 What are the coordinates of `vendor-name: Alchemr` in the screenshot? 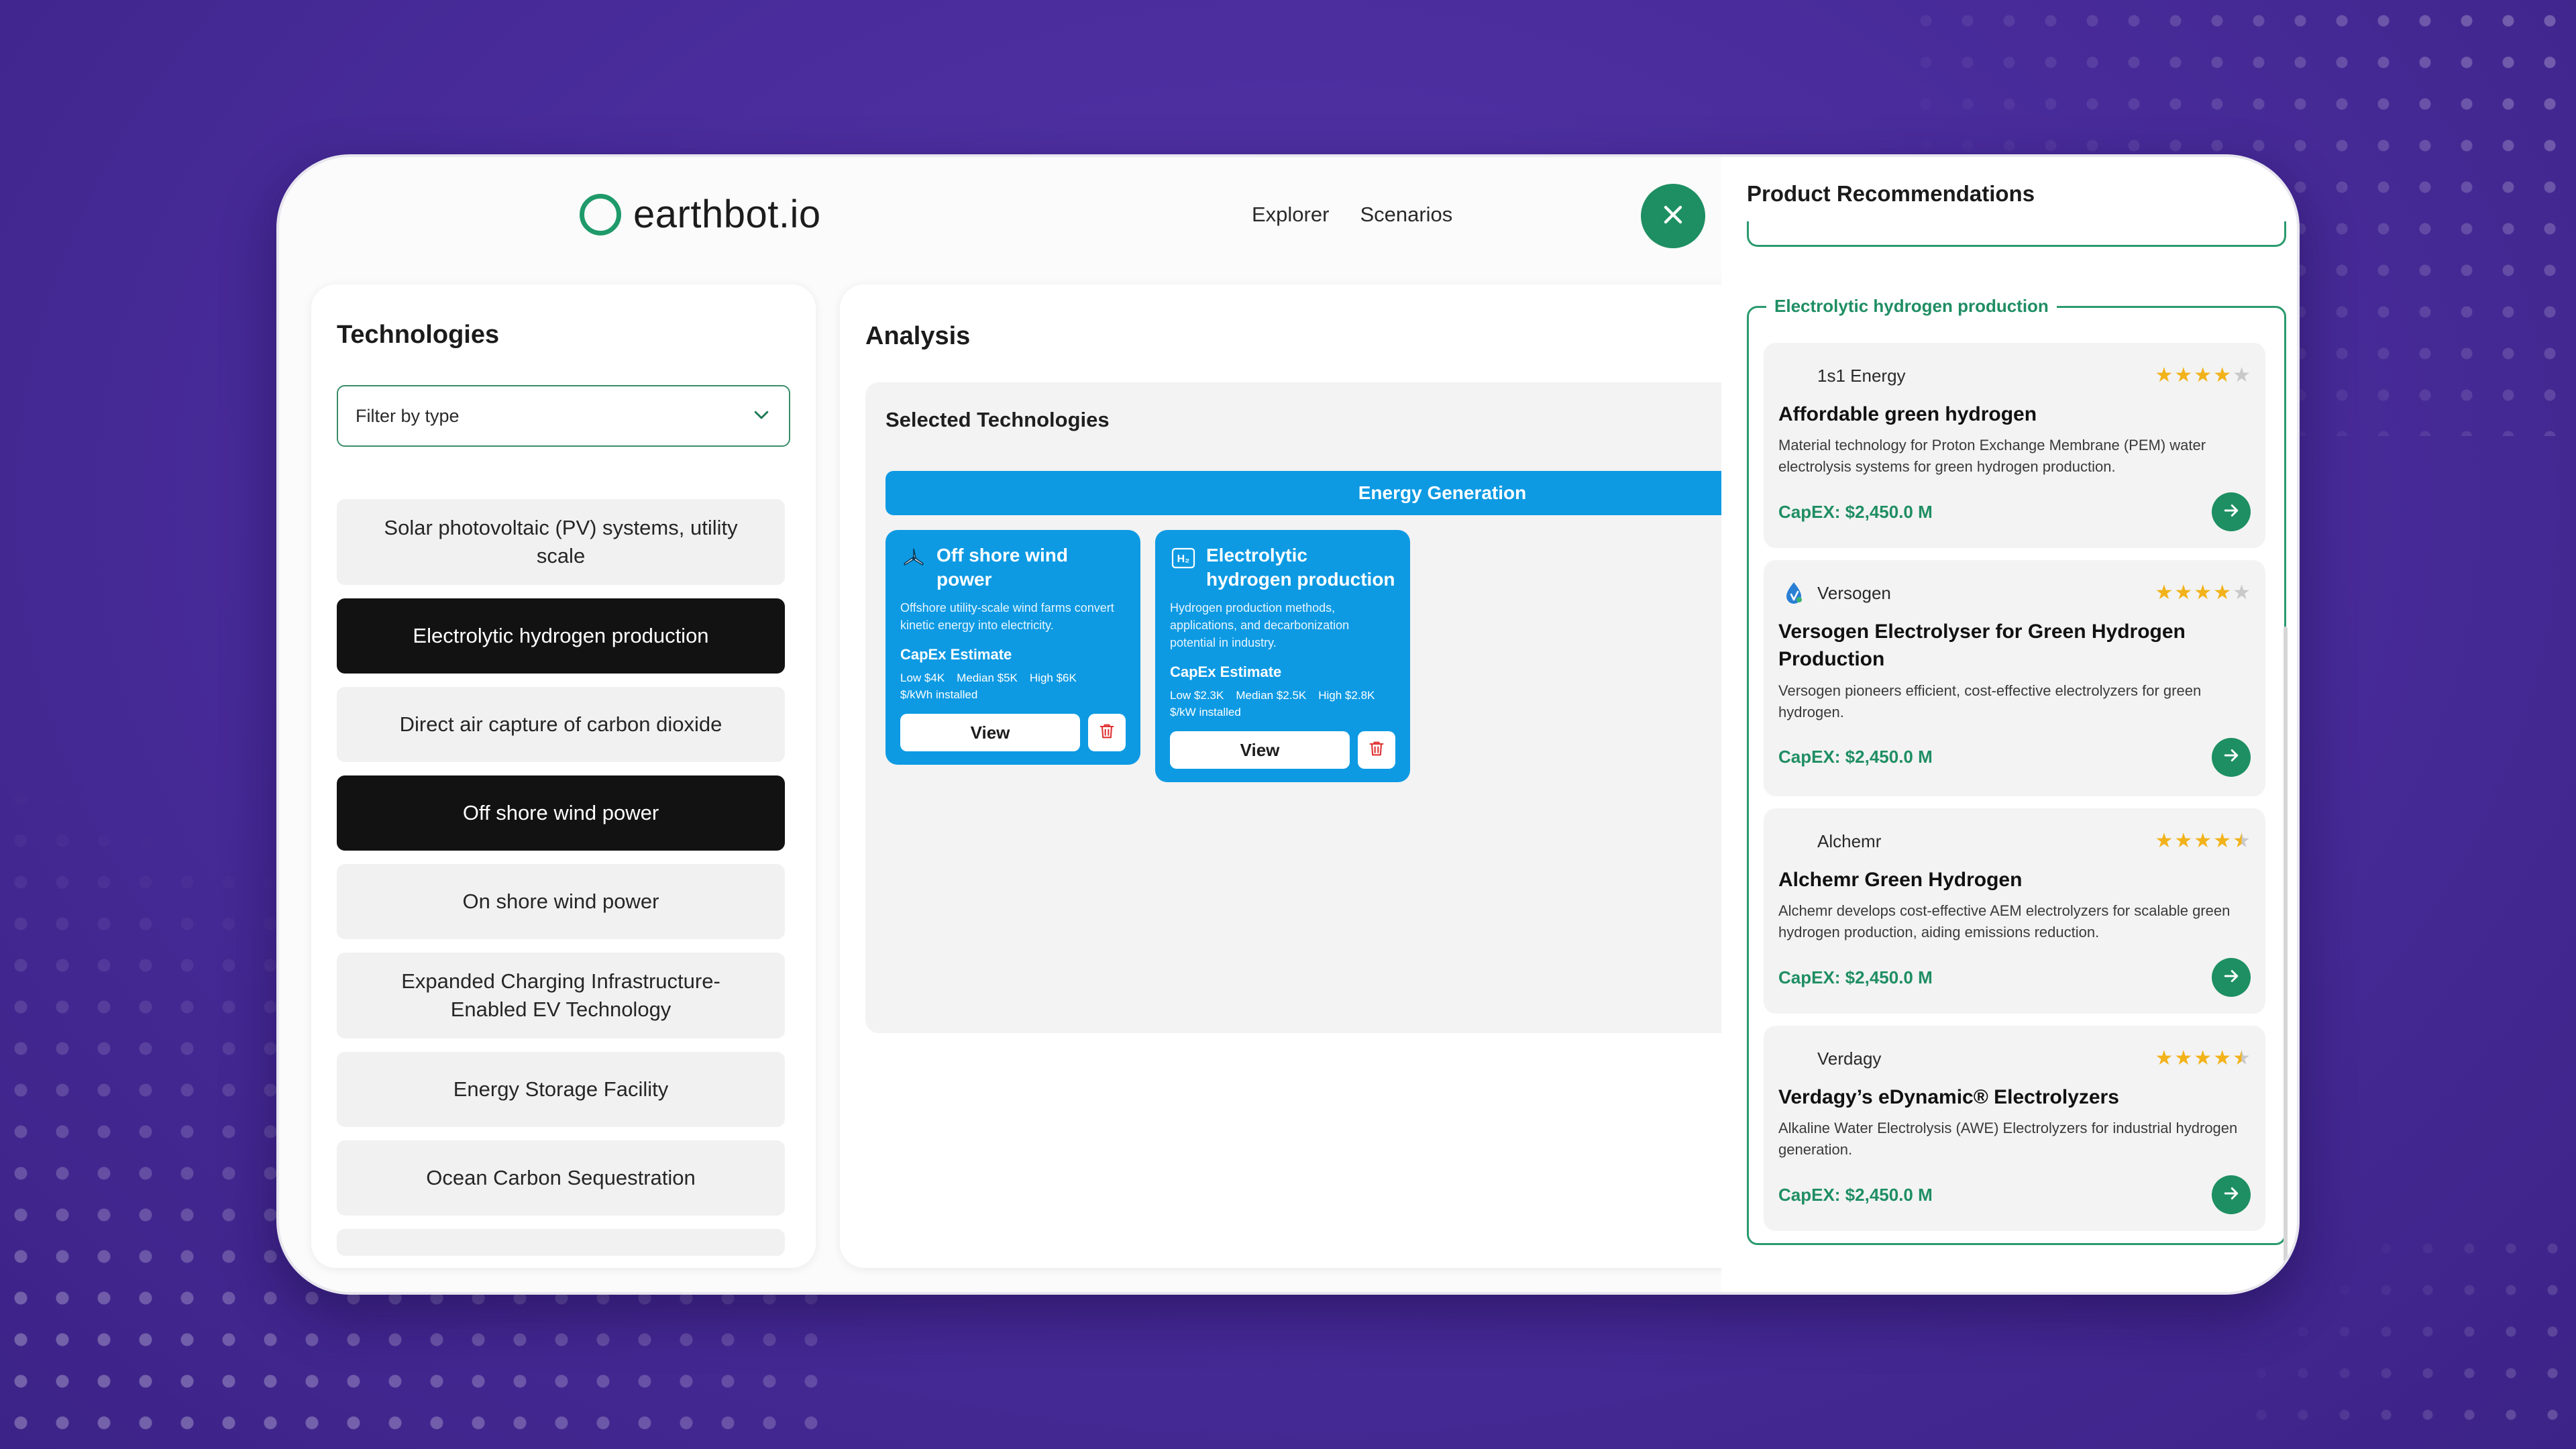 It's located at (1849, 840).